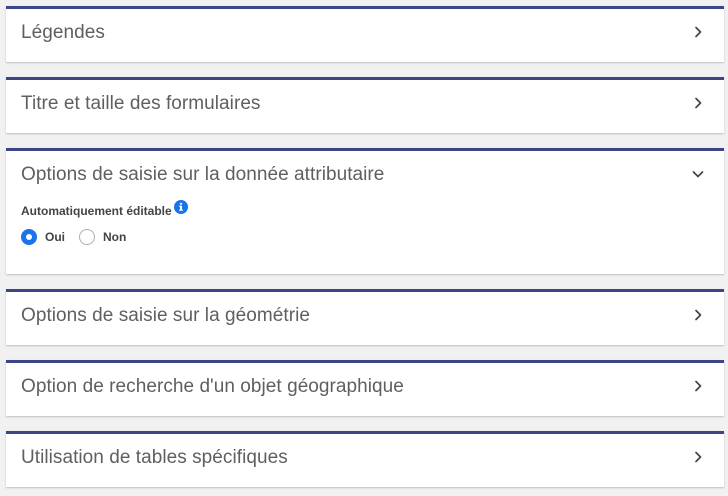 The width and height of the screenshot is (728, 496). I want to click on panel-title: Utilisation de tables spécifiques, so click(154, 457).